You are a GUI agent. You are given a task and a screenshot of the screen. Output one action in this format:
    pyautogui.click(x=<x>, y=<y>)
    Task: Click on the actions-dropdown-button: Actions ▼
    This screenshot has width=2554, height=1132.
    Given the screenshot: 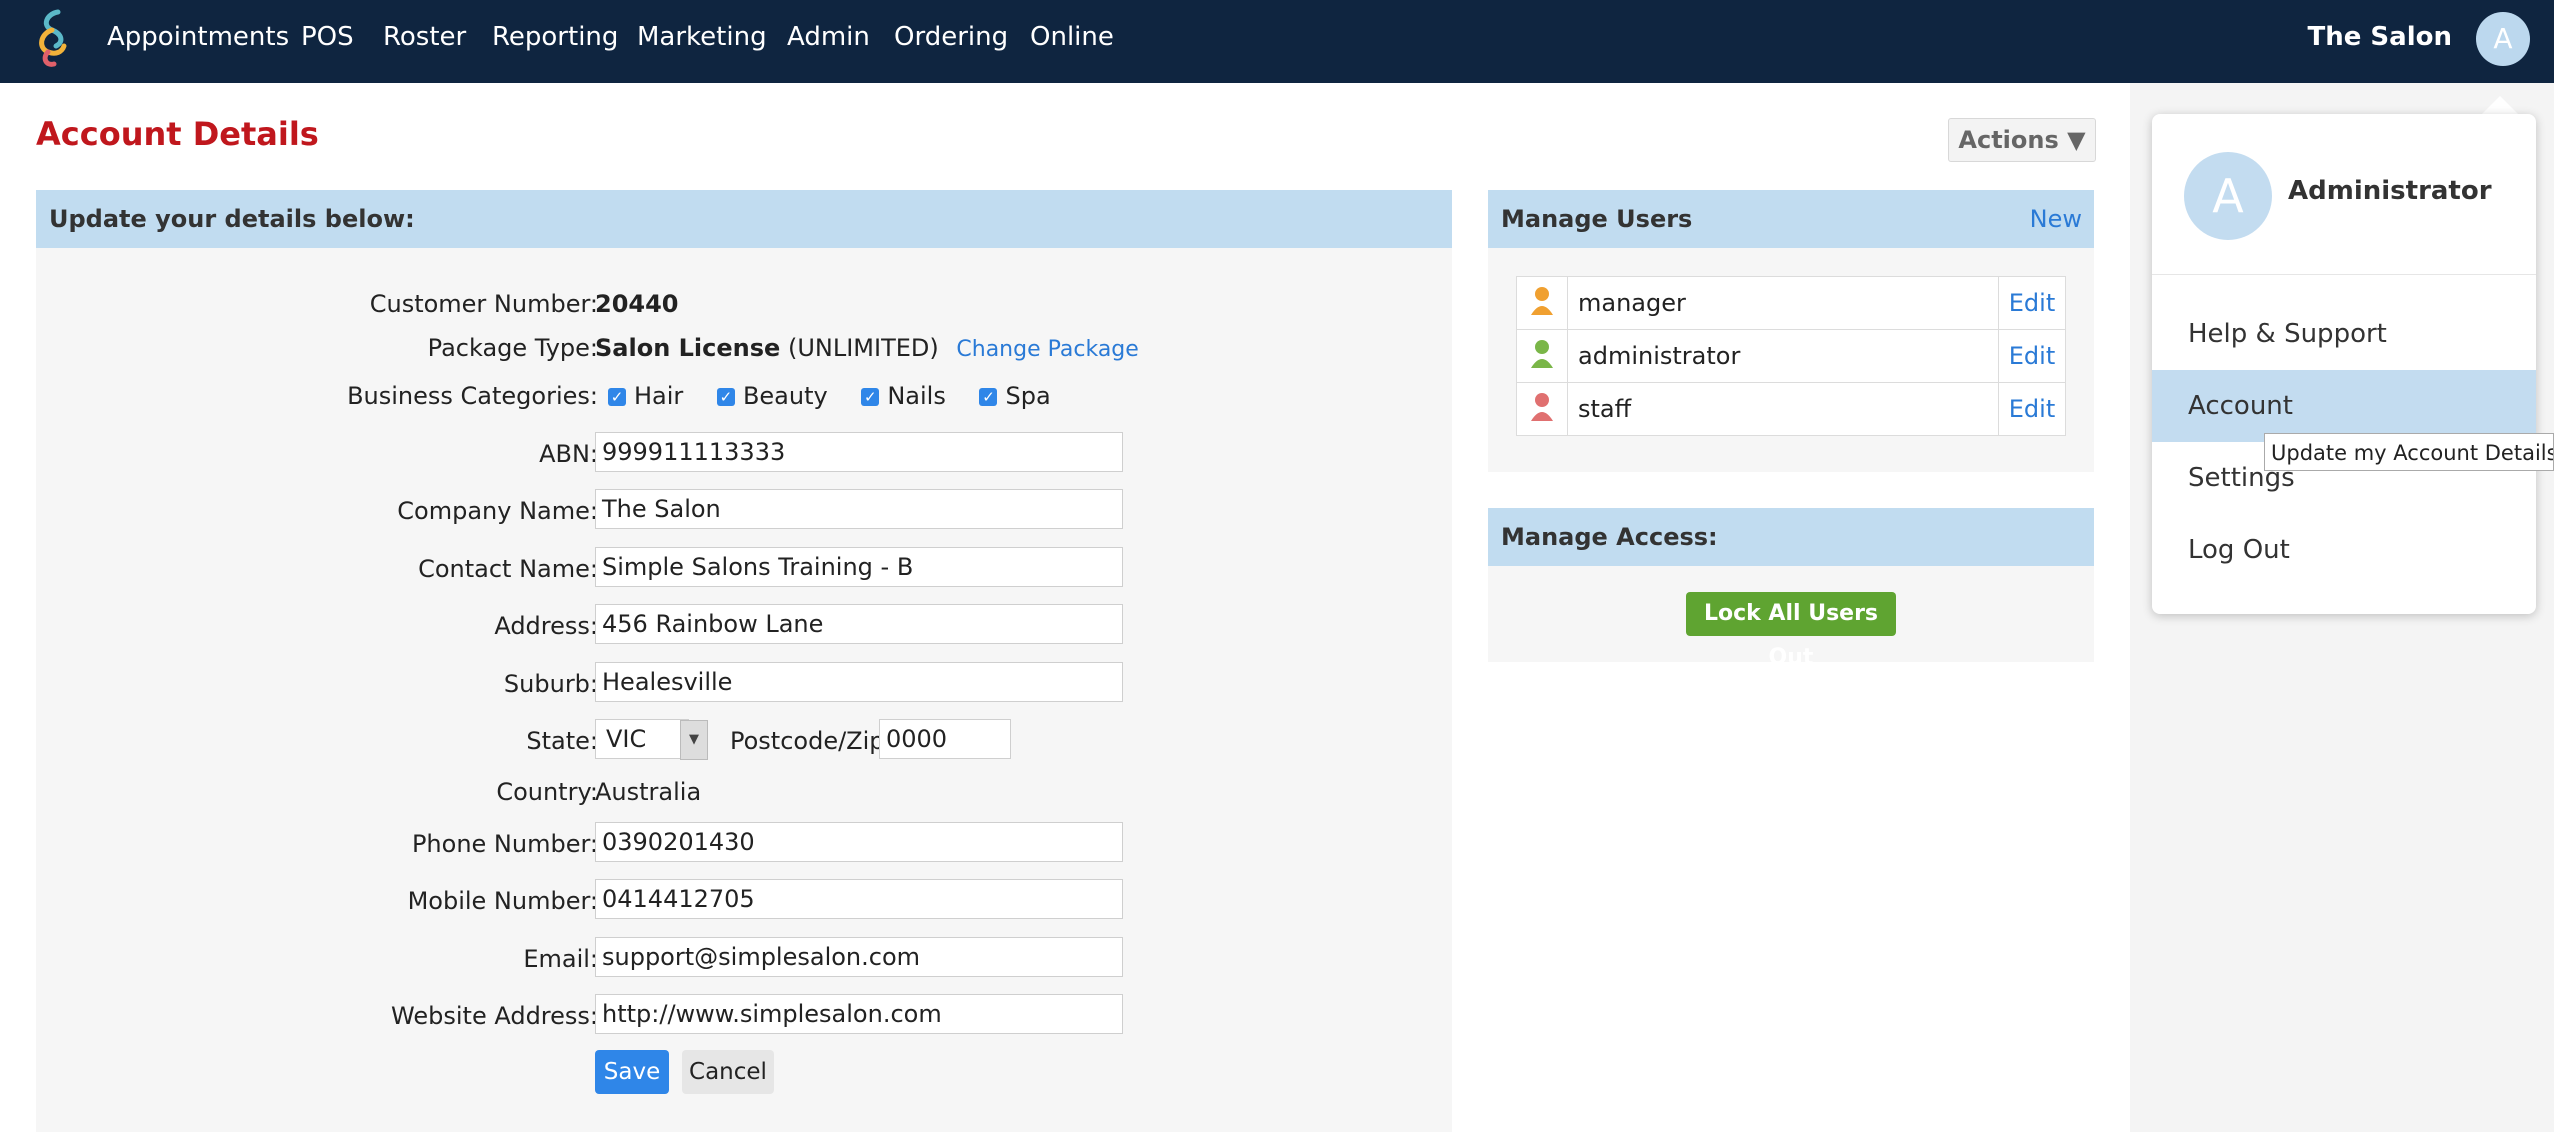 What is the action you would take?
    pyautogui.click(x=2022, y=140)
    